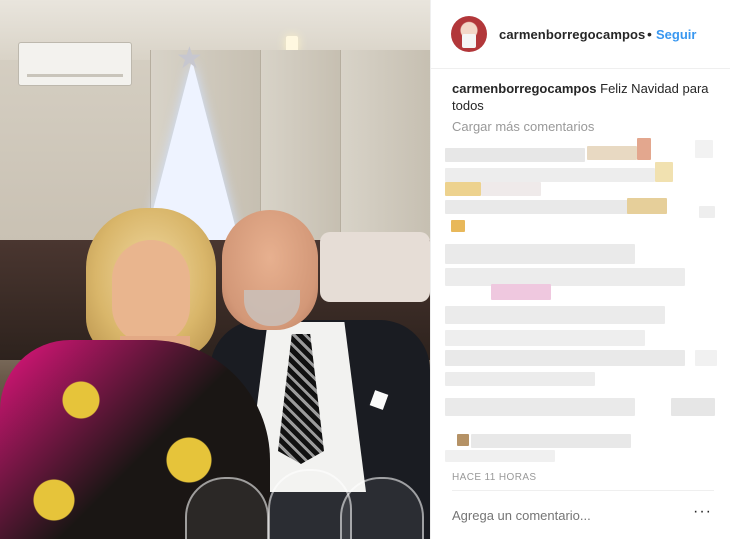  What do you see at coordinates (151, 292) in the screenshot?
I see `photo-woman-face` at bounding box center [151, 292].